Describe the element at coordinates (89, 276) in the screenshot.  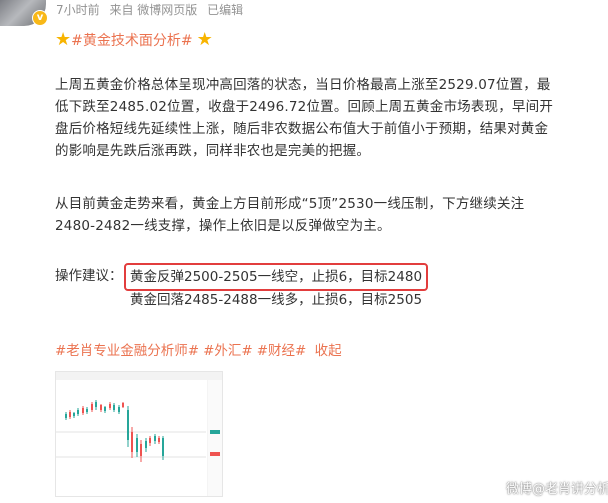
I see `advice-label: 操作建议：` at that location.